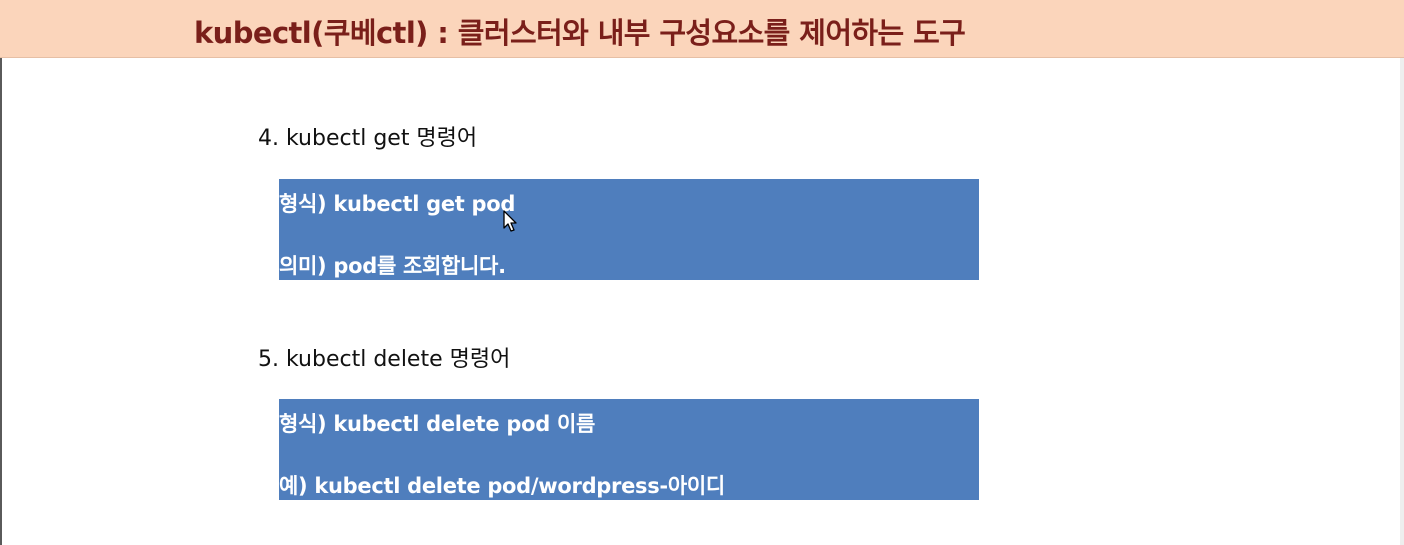 The image size is (1404, 545). What do you see at coordinates (437, 424) in the screenshot?
I see `format-line-delete: 형식) kubectl delete pod 이름` at bounding box center [437, 424].